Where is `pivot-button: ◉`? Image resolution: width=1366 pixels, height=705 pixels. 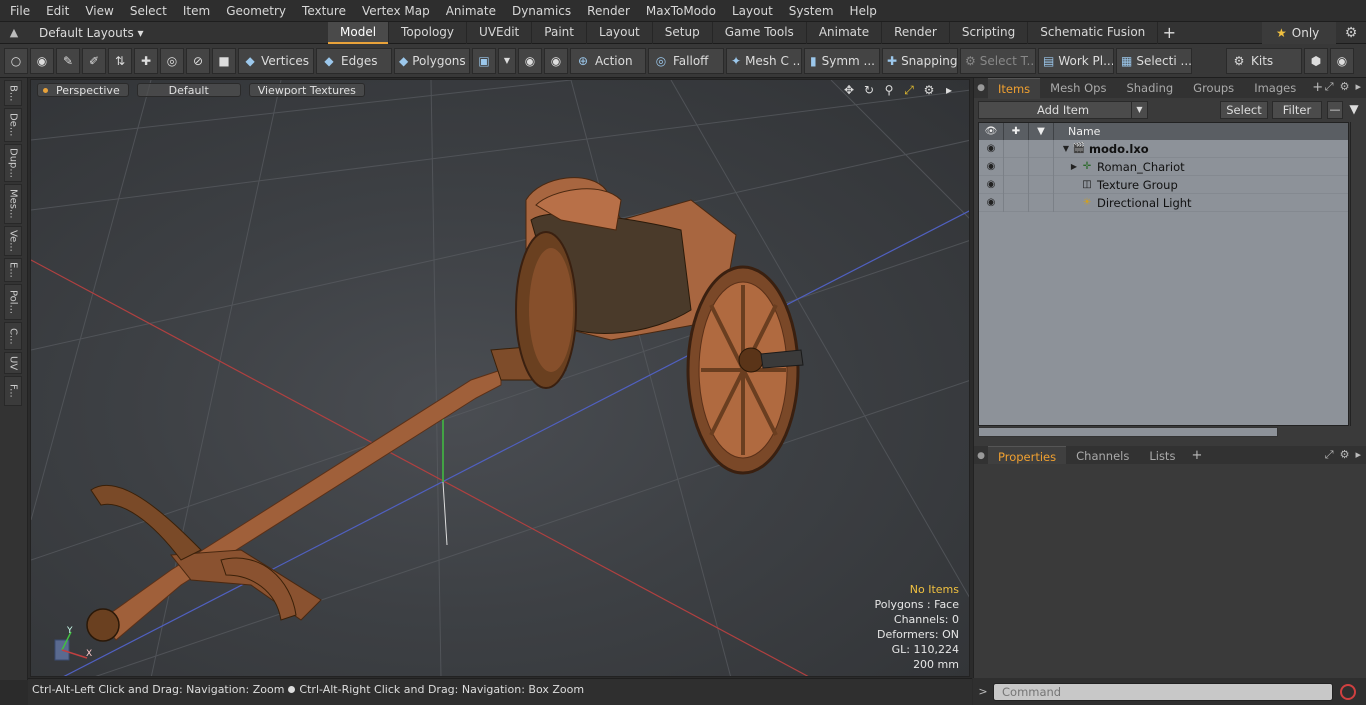
pivot-button: ◉ is located at coordinates (556, 60).